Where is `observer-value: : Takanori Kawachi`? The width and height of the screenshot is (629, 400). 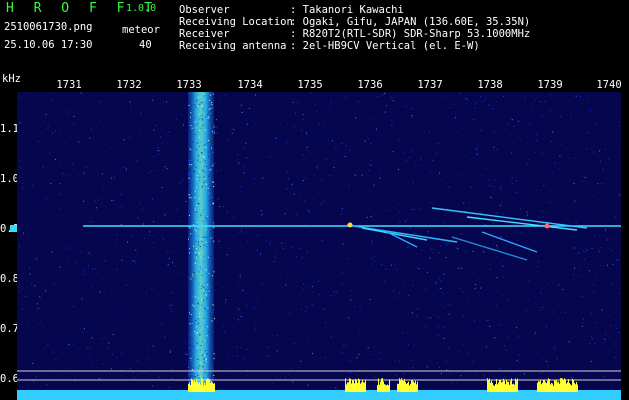
observer-value: : Takanori Kawachi is located at coordinates (347, 10).